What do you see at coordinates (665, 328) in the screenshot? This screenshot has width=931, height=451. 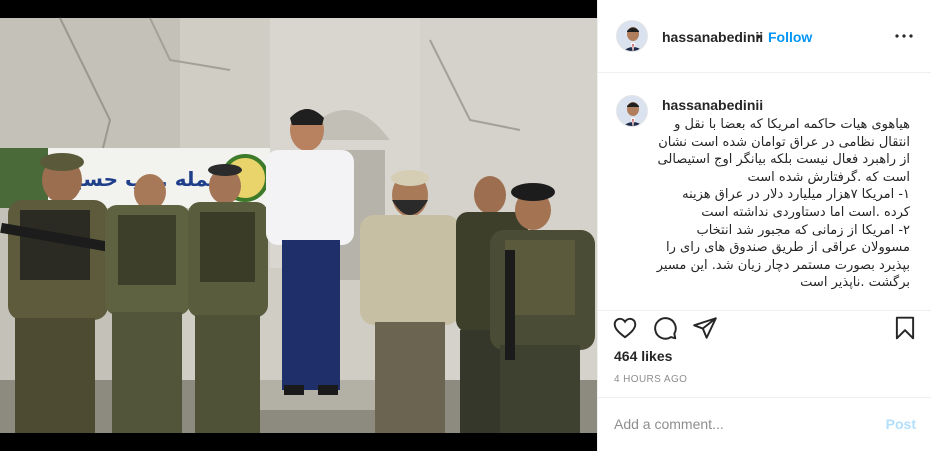 I see `comment-icon` at bounding box center [665, 328].